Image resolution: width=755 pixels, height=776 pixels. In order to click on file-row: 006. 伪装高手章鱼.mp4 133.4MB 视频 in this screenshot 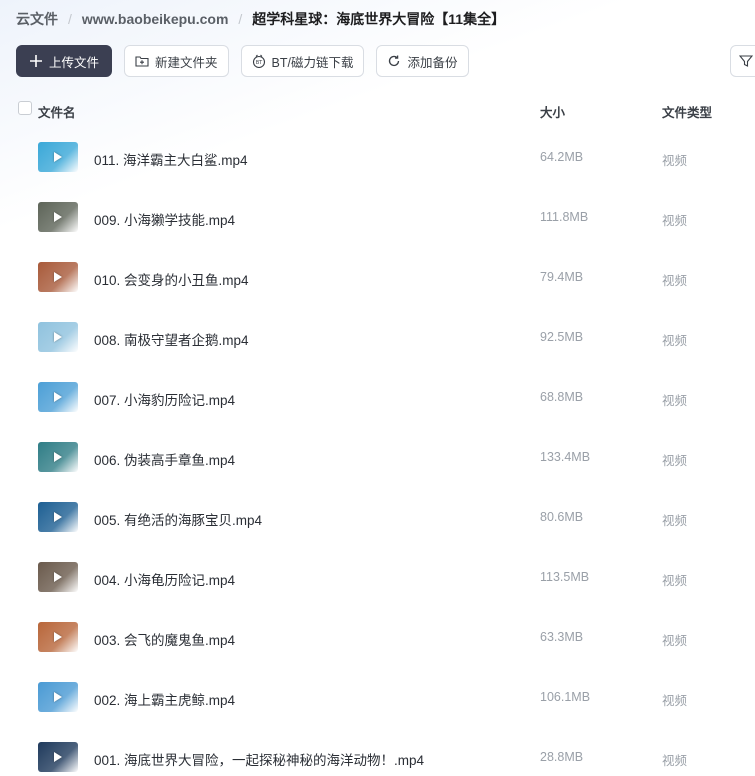, I will do `click(377, 457)`.